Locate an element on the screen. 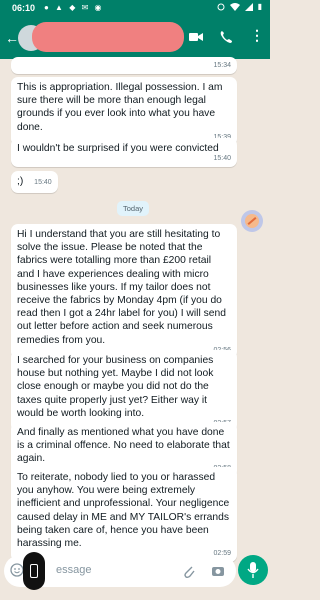 The height and width of the screenshot is (600, 320). emoji-icon is located at coordinates (17, 570).